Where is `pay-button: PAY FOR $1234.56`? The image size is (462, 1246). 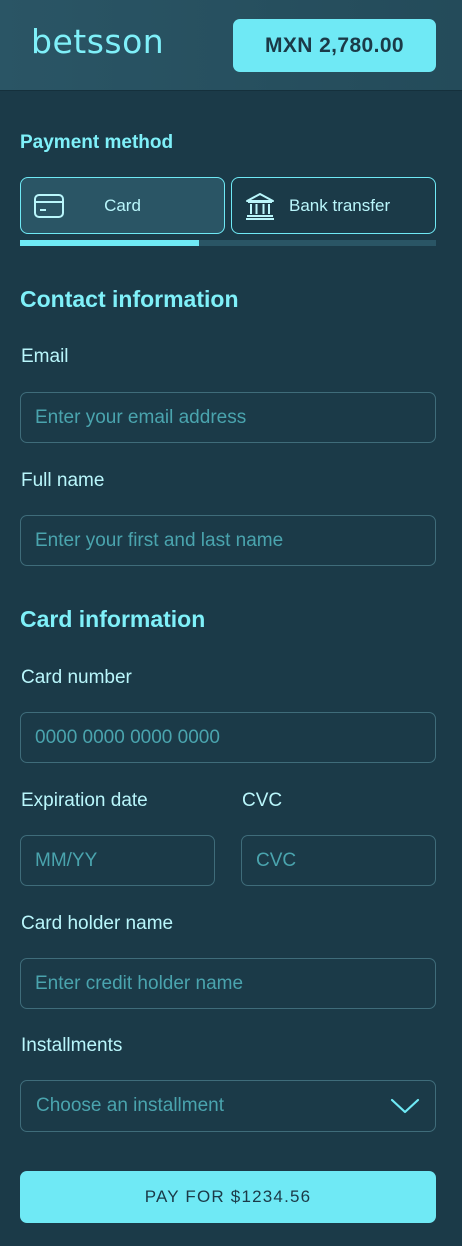
pay-button: PAY FOR $1234.56 is located at coordinates (228, 1197).